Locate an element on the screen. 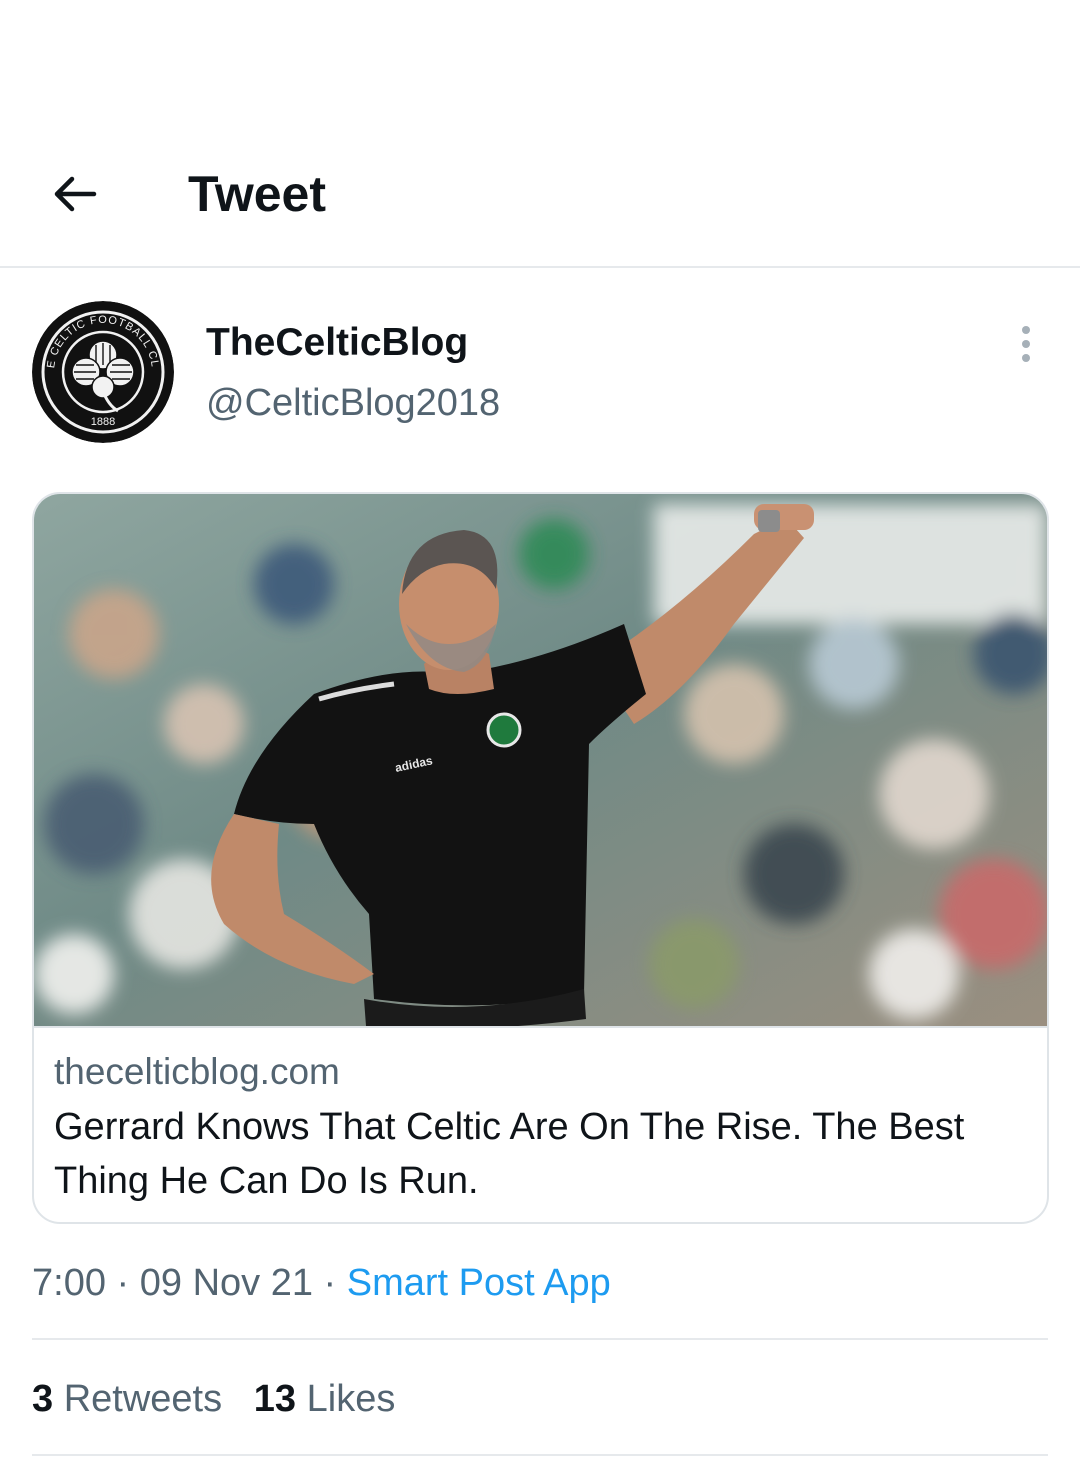  tweet-date: 09 Nov 21 is located at coordinates (226, 1283).